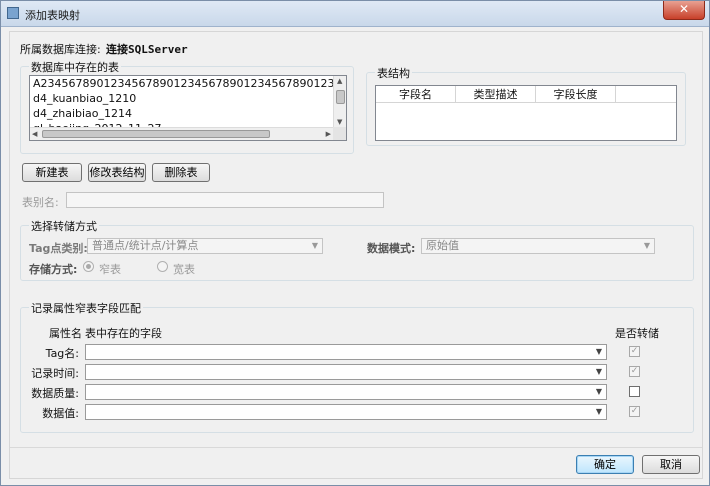 The width and height of the screenshot is (710, 486). Describe the element at coordinates (442, 245) in the screenshot. I see `data-mode-value: 原始值` at that location.